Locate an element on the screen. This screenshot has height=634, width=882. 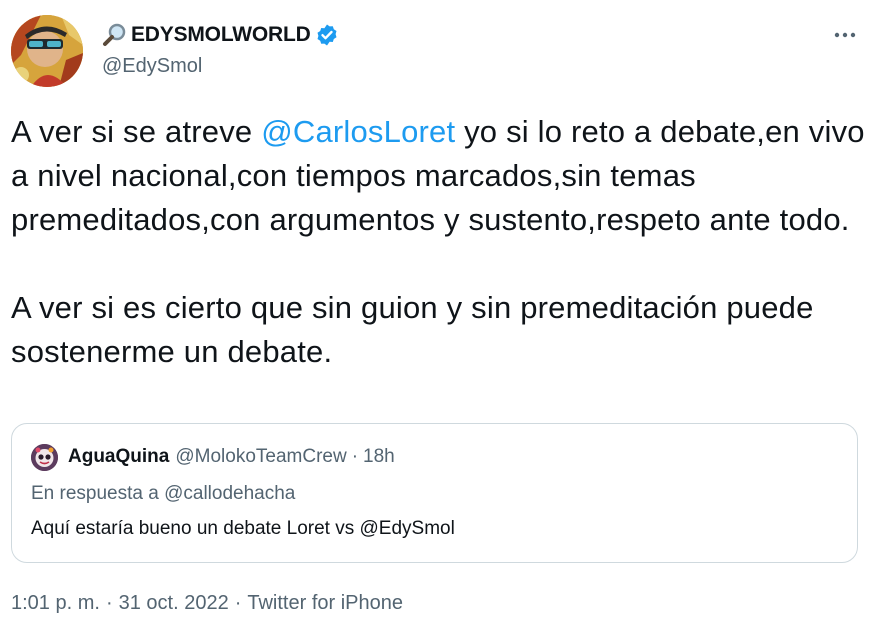
magnifying-glass-icon is located at coordinates (115, 35).